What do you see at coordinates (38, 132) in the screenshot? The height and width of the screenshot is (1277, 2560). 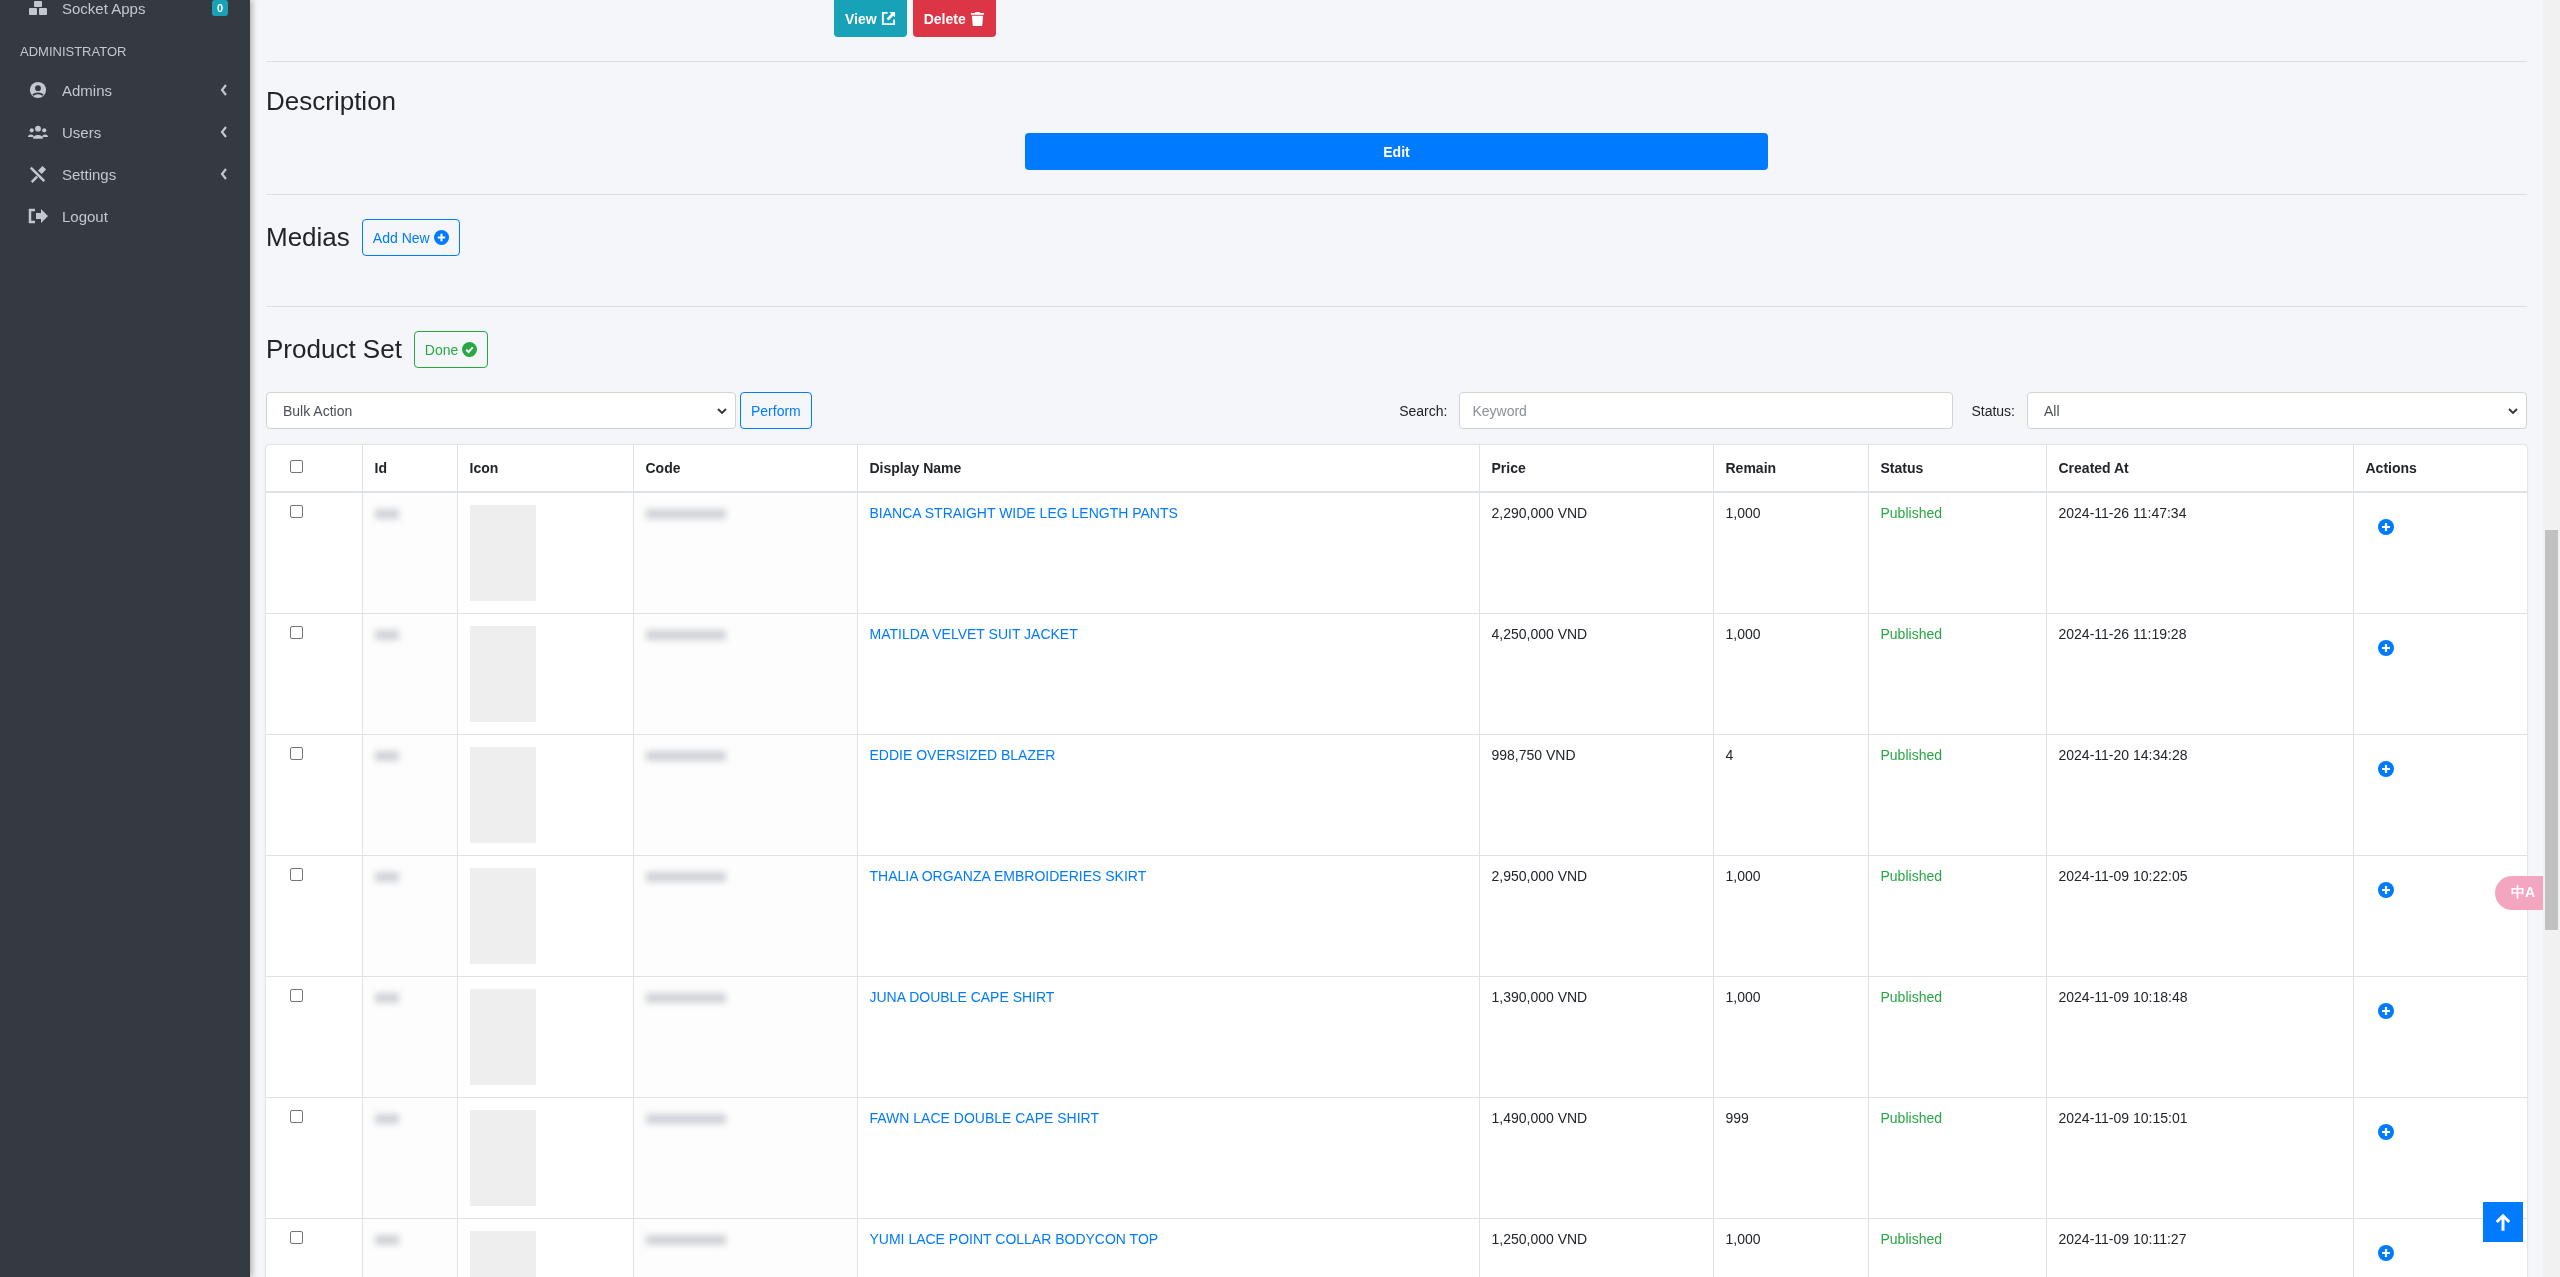 I see `users-icon` at bounding box center [38, 132].